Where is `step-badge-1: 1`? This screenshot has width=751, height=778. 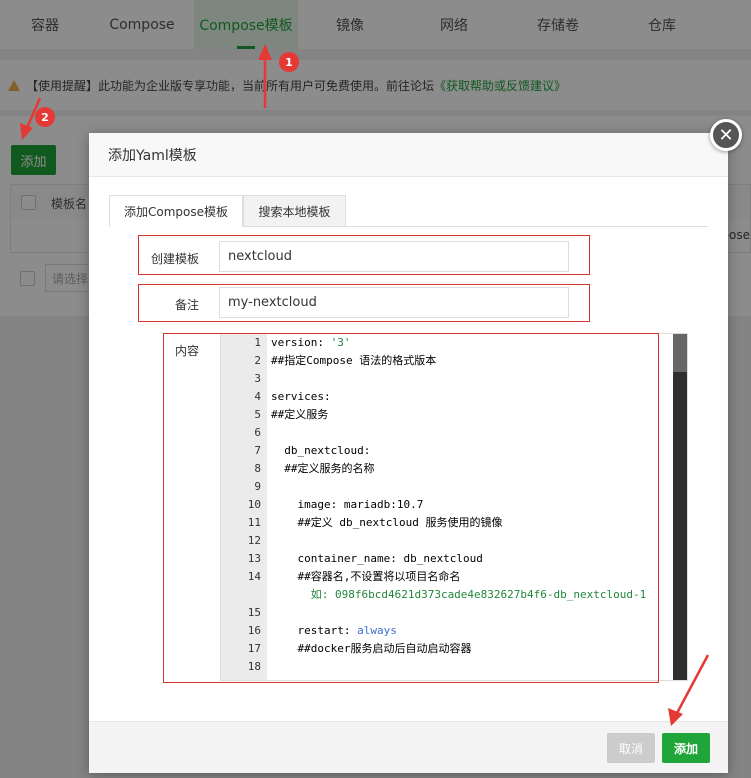
step-badge-1: 1 is located at coordinates (289, 62).